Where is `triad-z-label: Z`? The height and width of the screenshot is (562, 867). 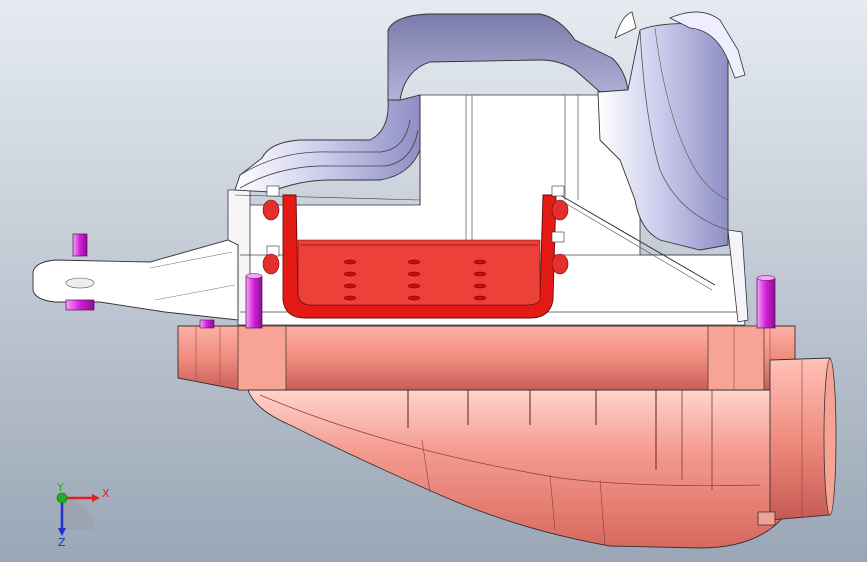
triad-z-label: Z is located at coordinates (62, 542).